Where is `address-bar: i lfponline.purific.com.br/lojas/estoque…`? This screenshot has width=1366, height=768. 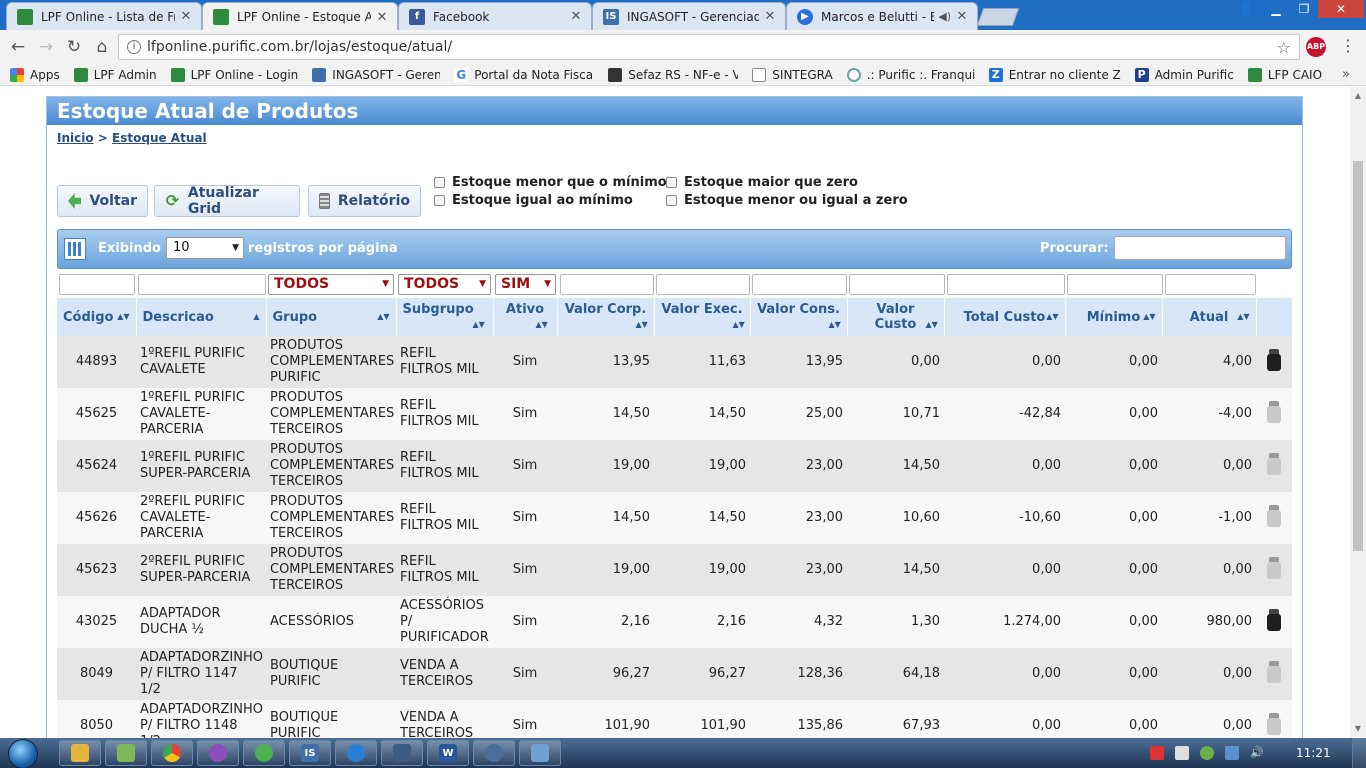 address-bar: i lfponline.purific.com.br/lojas/estoque… is located at coordinates (709, 47).